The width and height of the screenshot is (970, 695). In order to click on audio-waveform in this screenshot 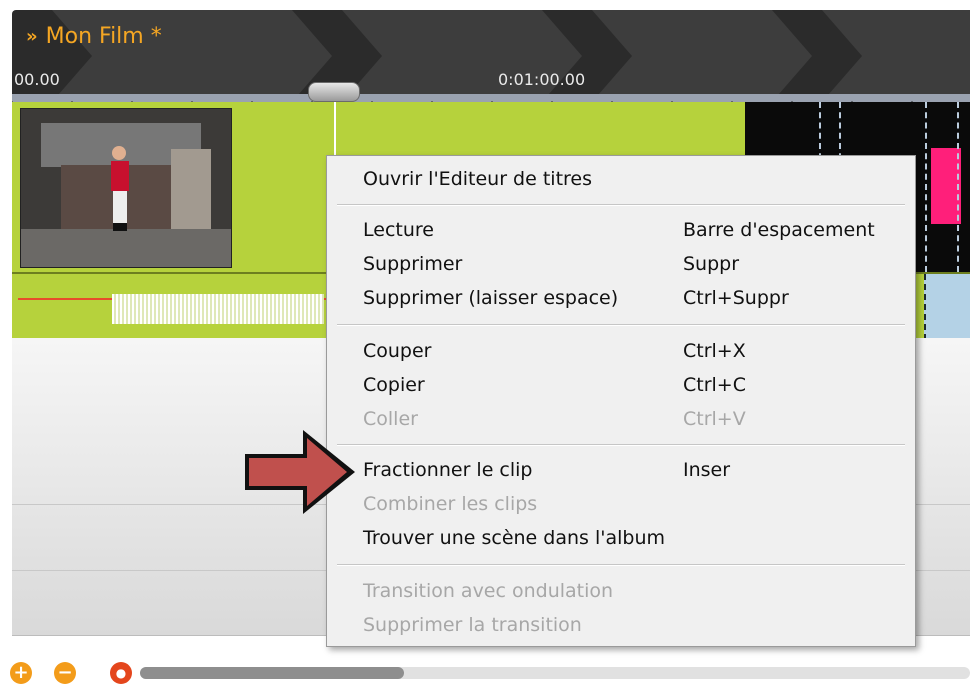, I will do `click(218, 309)`.